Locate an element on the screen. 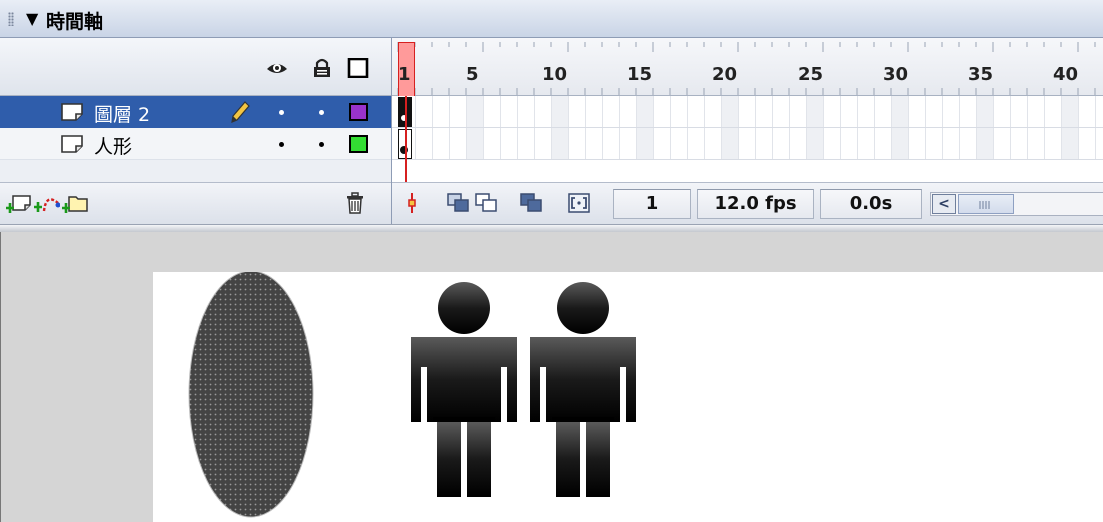  add-motion-guide-icon is located at coordinates (47, 203).